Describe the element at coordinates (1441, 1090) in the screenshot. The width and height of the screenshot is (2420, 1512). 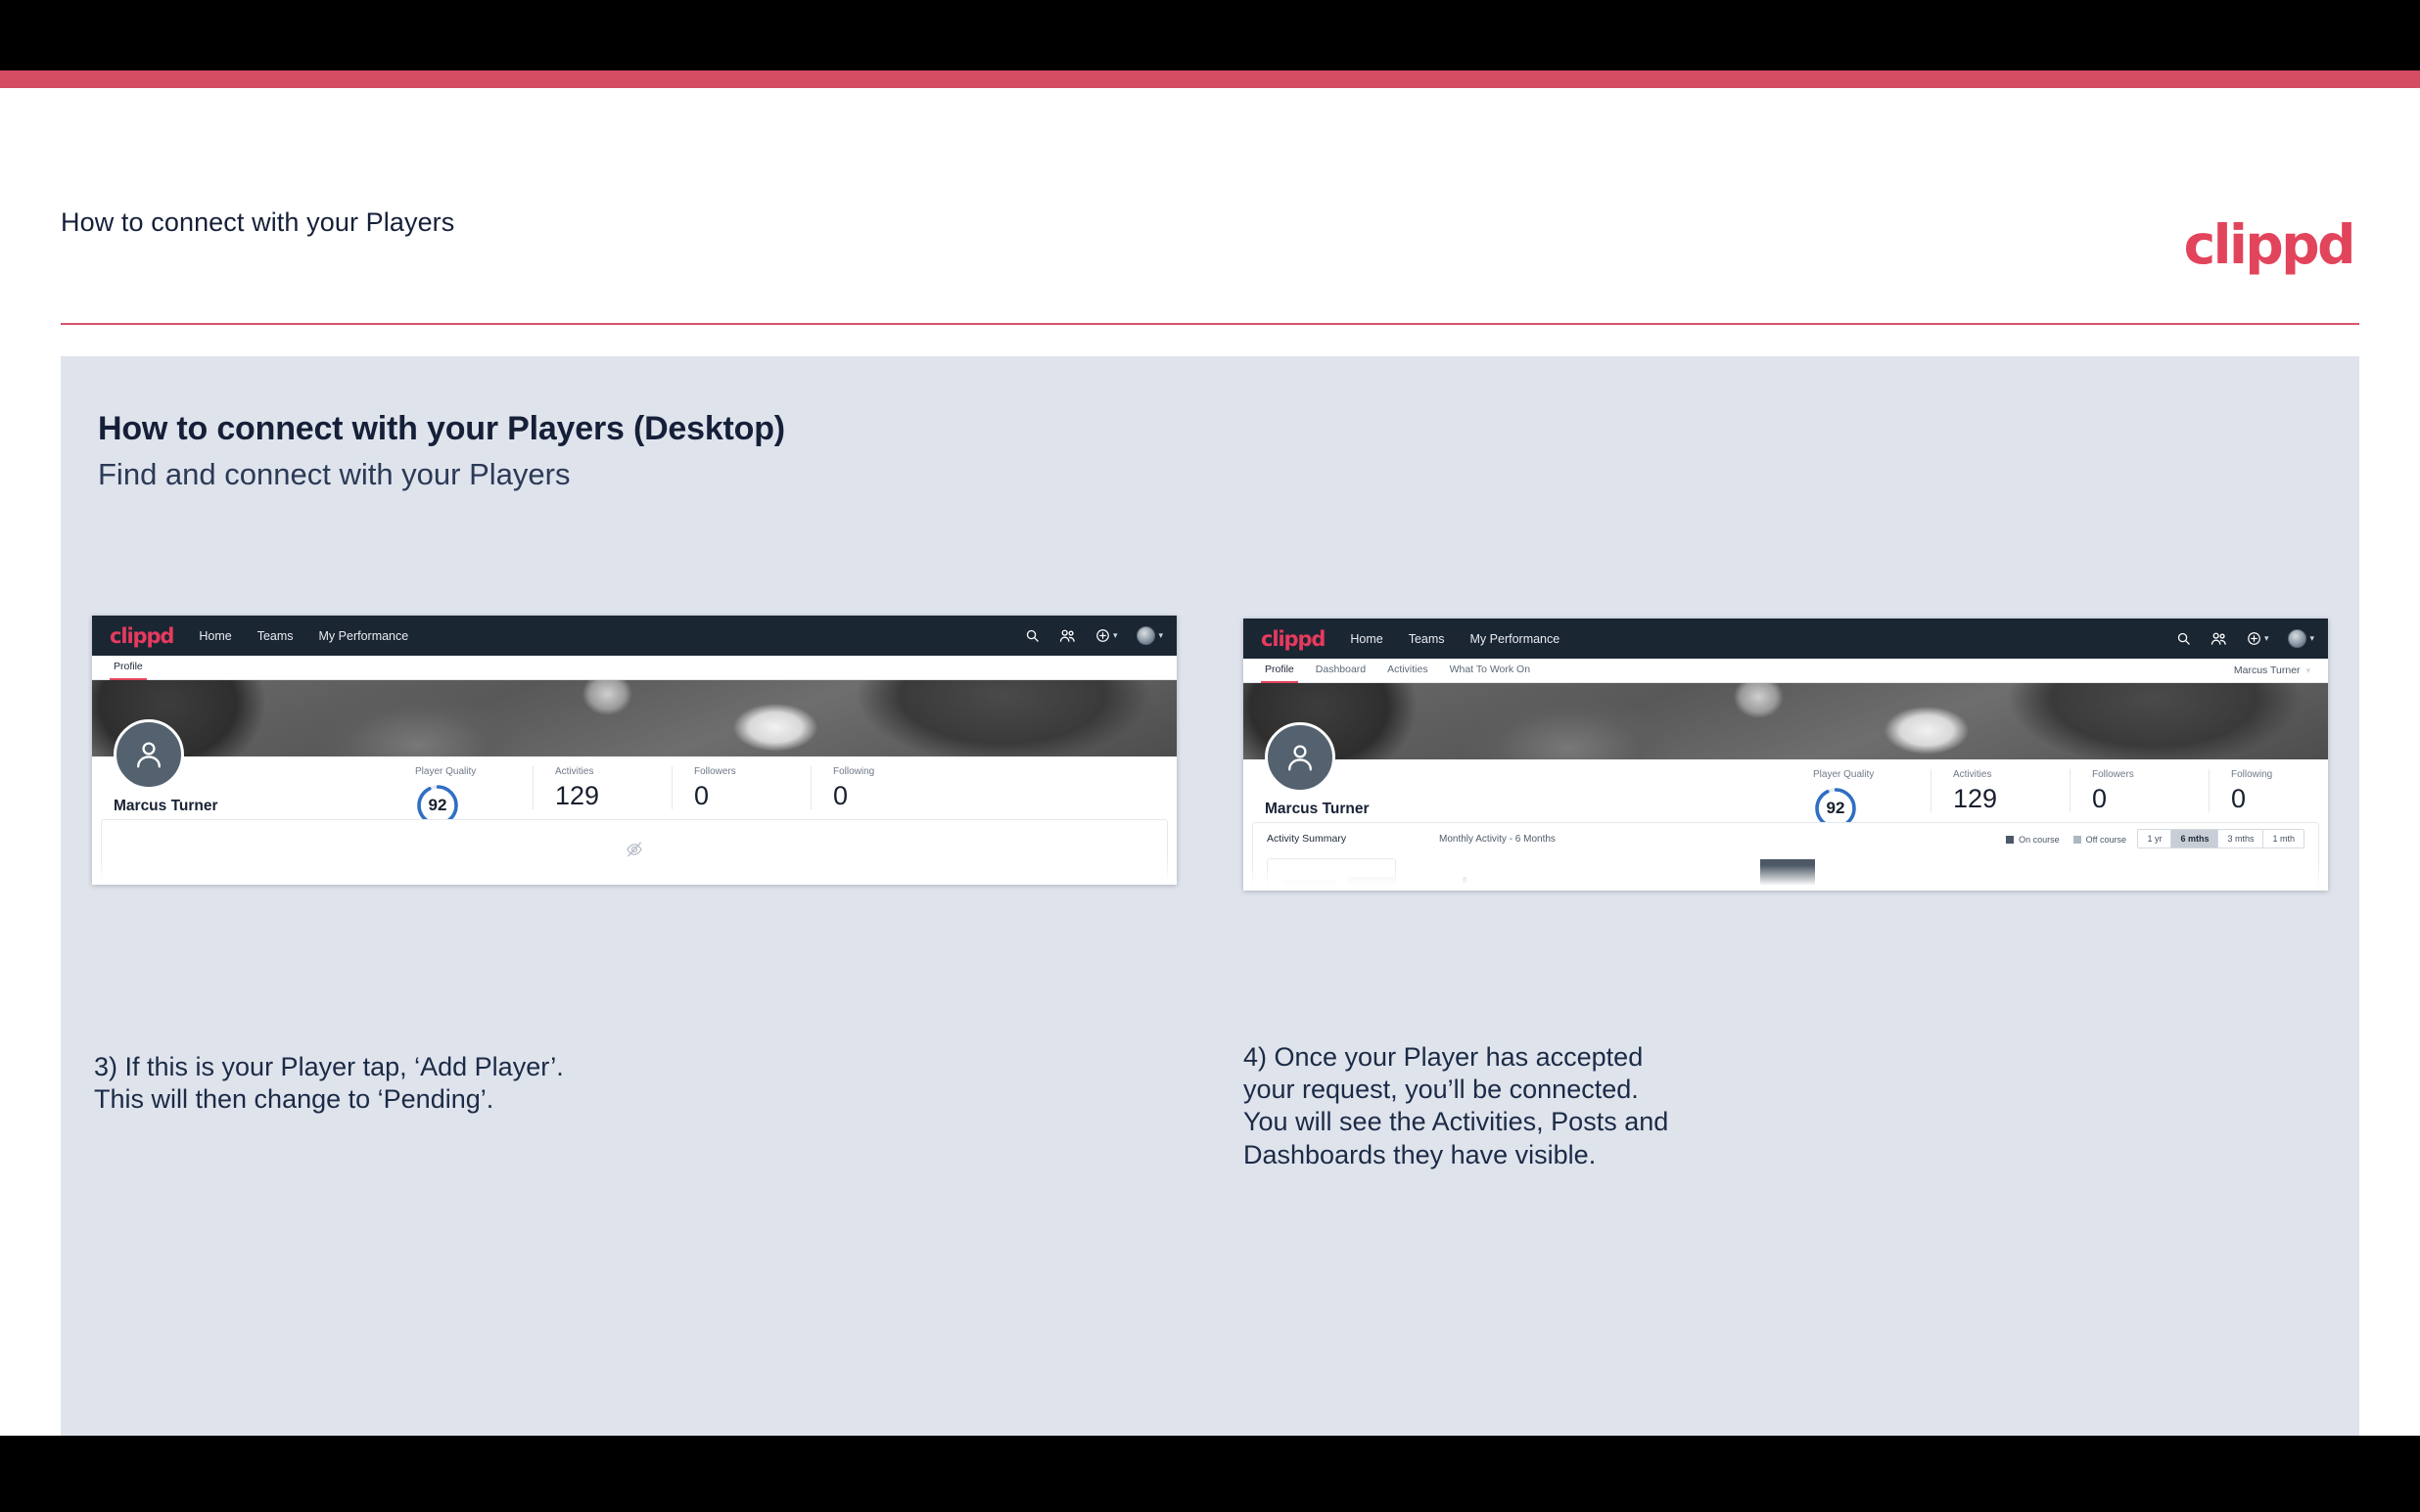
I see `caption-line: your request, you’ll be connected.` at that location.